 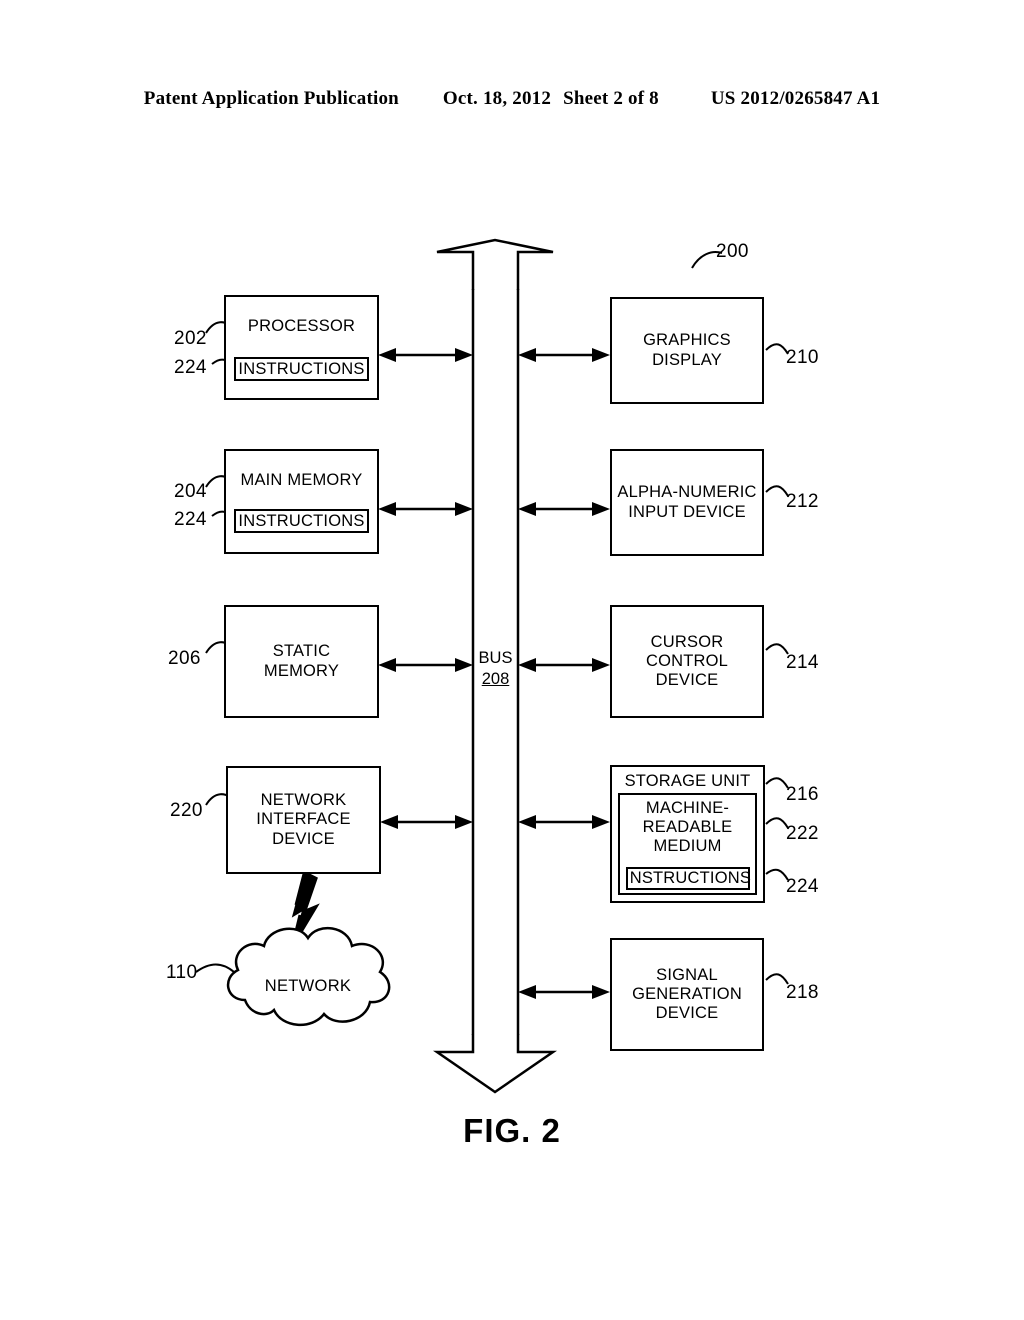 What do you see at coordinates (495, 1064) in the screenshot?
I see `bus-arrow-bottom-head` at bounding box center [495, 1064].